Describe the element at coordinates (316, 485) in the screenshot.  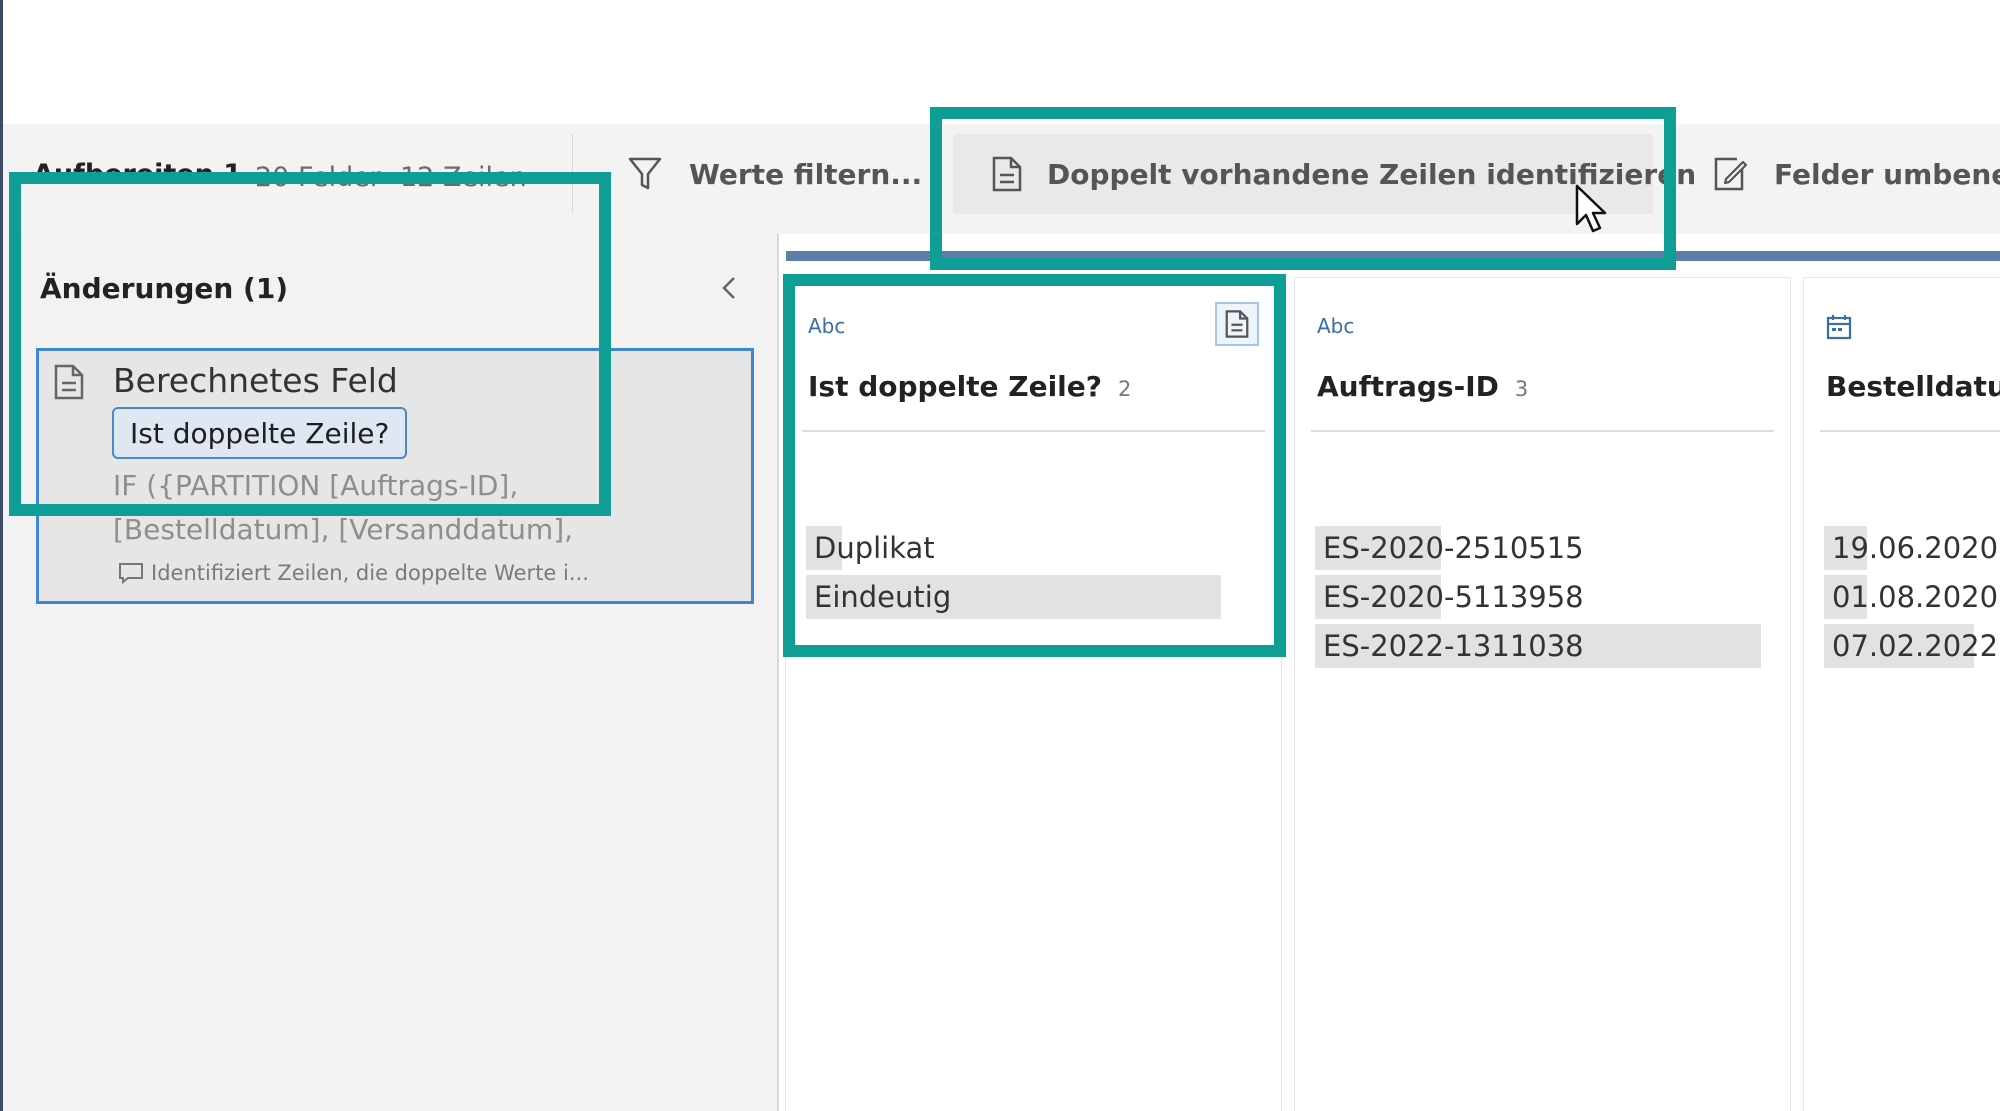
I see `formula-line-1: IF ({PARTITION [Auftrags-ID],` at that location.